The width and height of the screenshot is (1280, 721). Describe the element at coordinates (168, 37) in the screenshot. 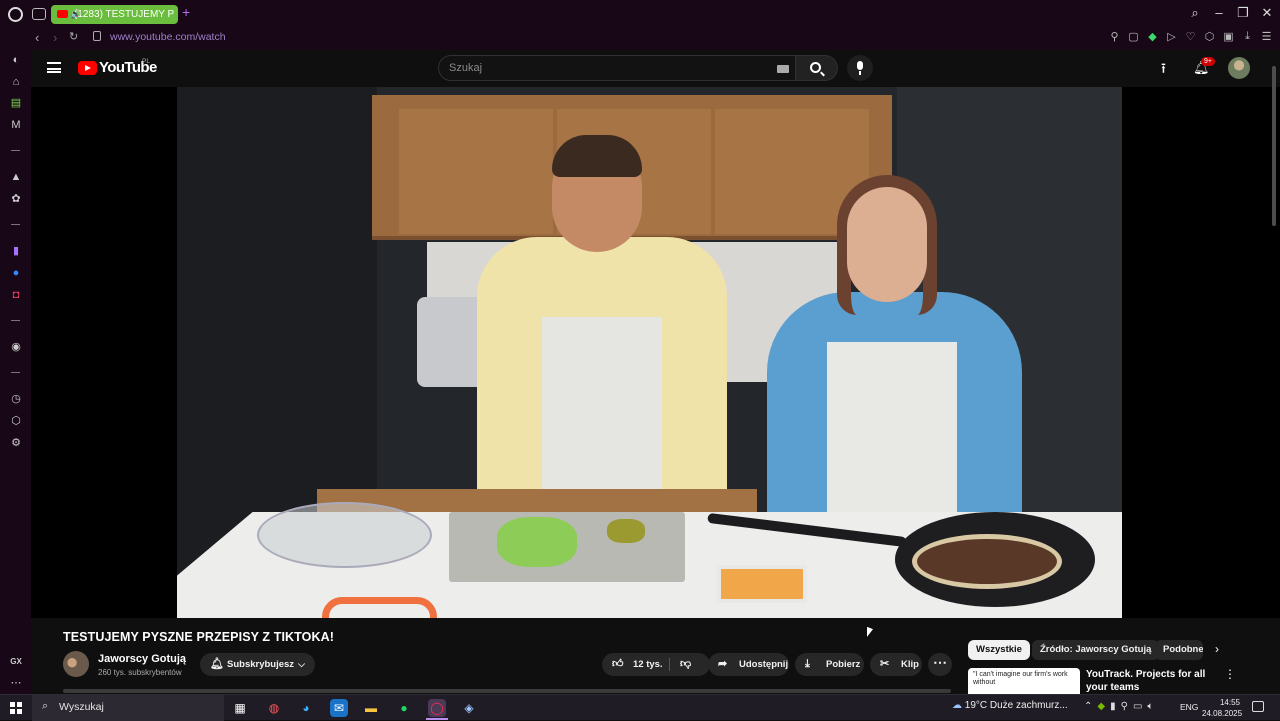

I see `url-field: www.youtube.com/watch` at that location.